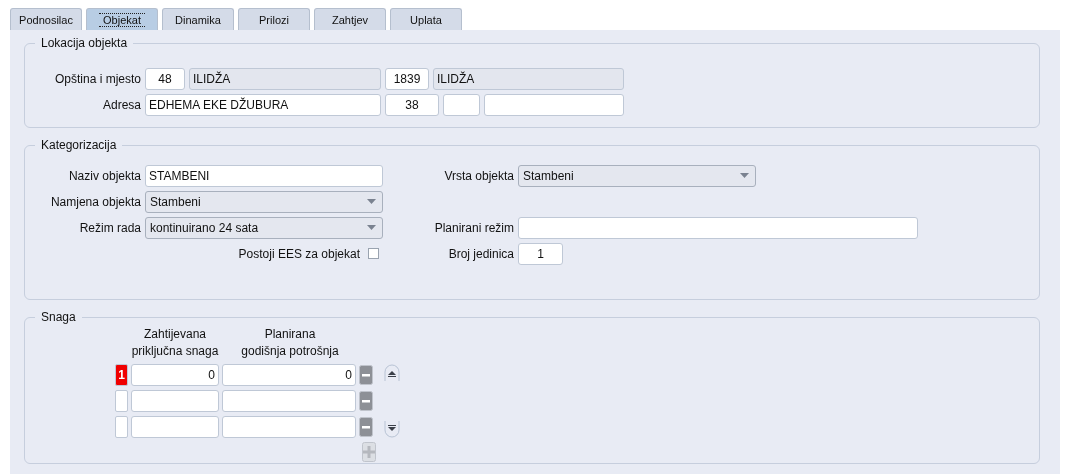  I want to click on tab: Dinamika, so click(198, 19).